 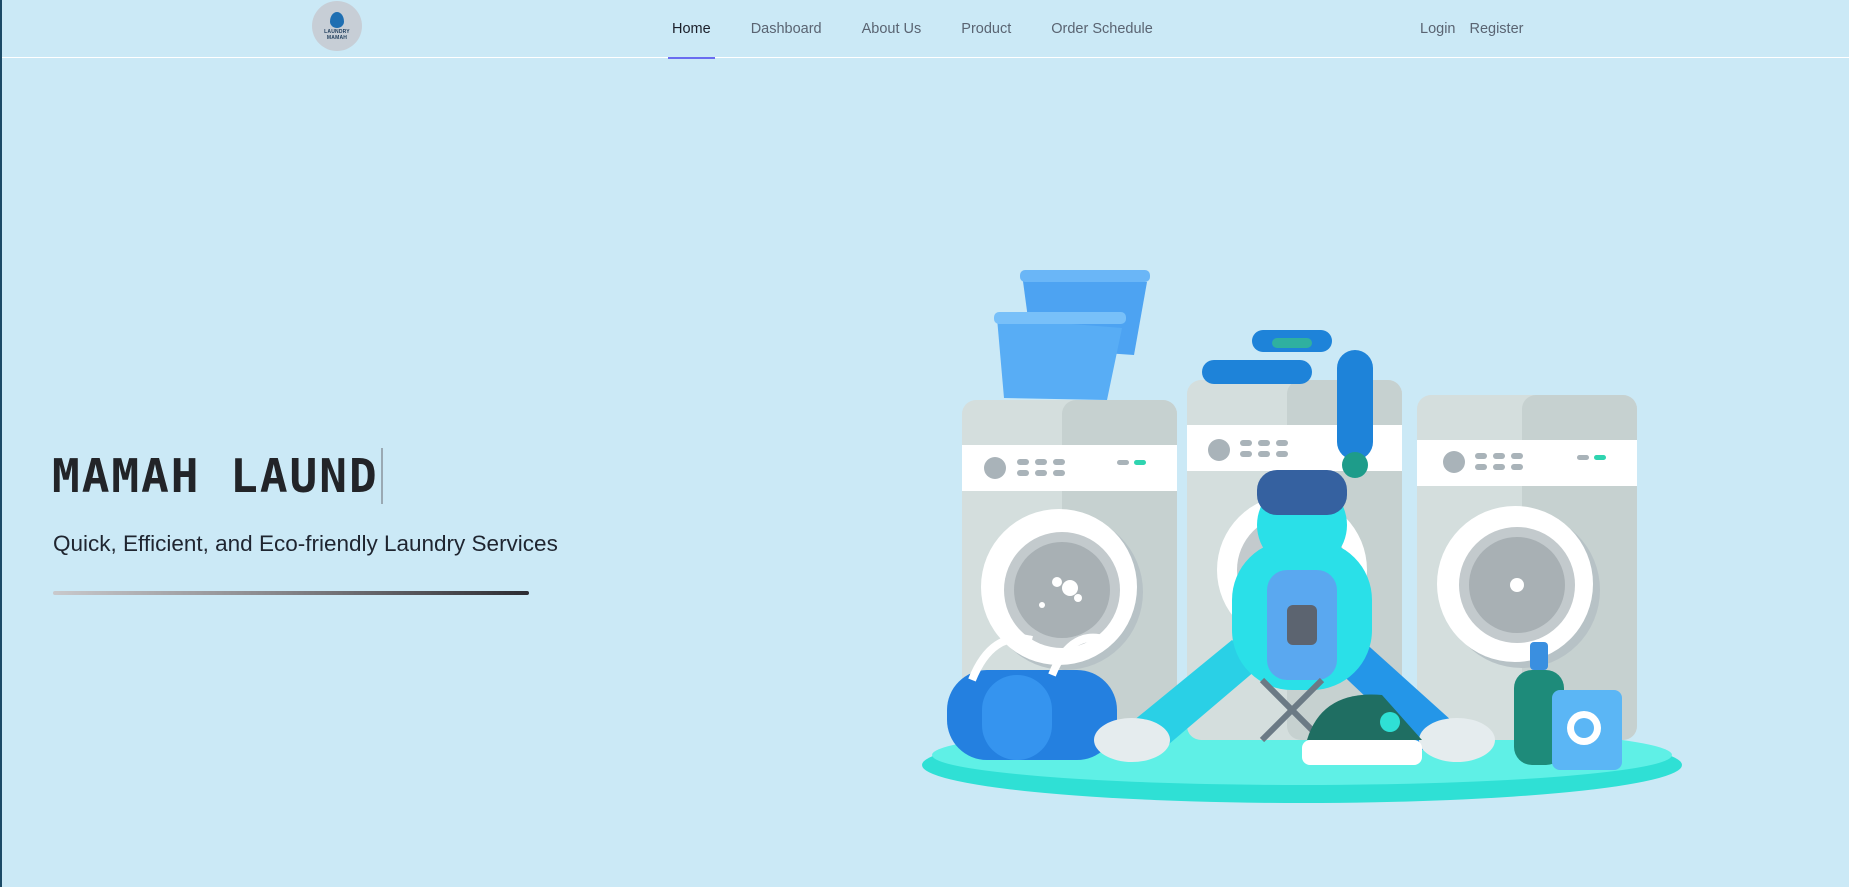 What do you see at coordinates (986, 29) in the screenshot?
I see `nav-product: Product` at bounding box center [986, 29].